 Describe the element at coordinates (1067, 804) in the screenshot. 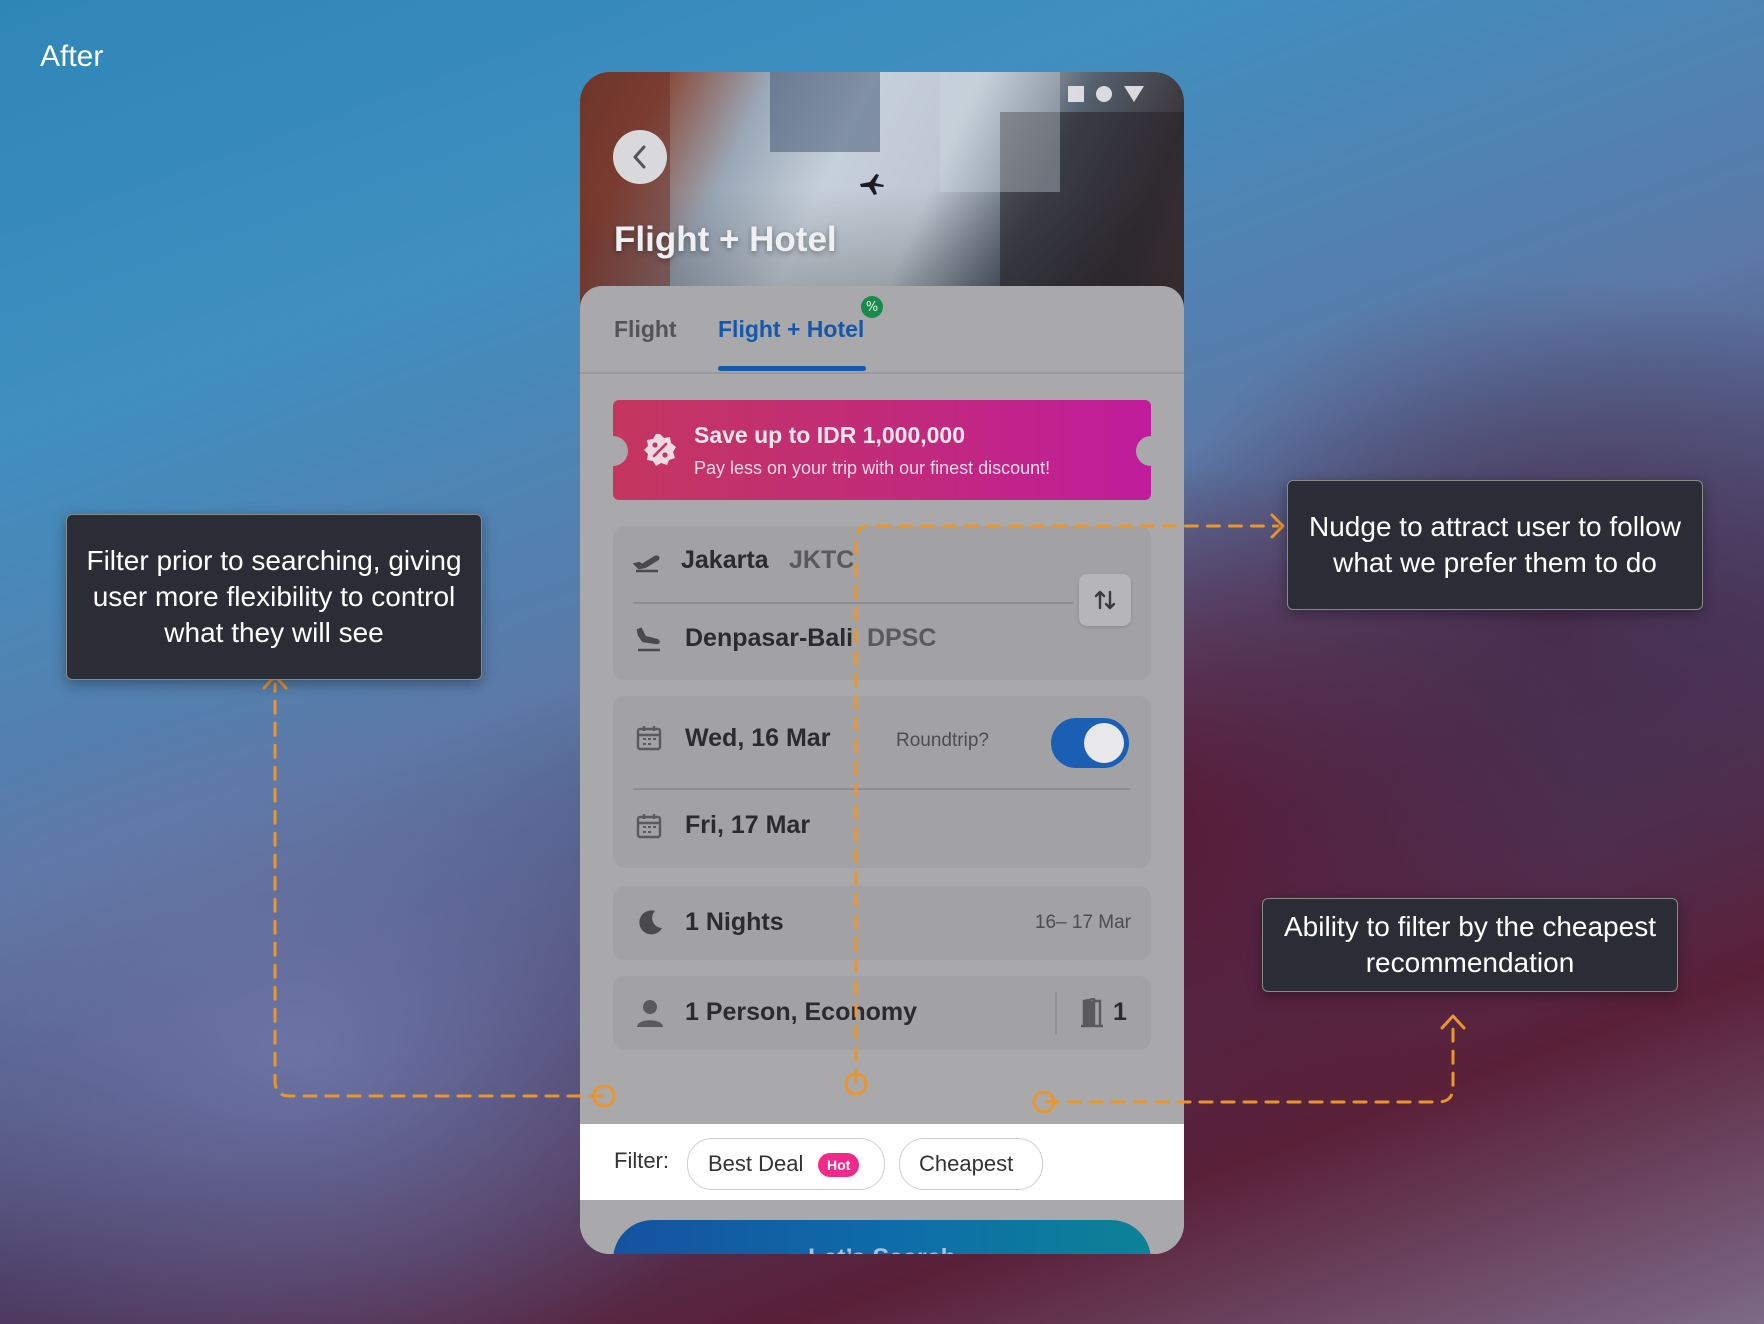

I see `connector-right-top` at that location.